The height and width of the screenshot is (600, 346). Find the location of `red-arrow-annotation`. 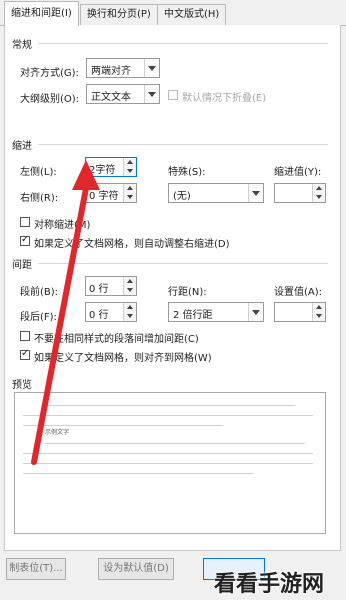

red-arrow-annotation is located at coordinates (65, 312).